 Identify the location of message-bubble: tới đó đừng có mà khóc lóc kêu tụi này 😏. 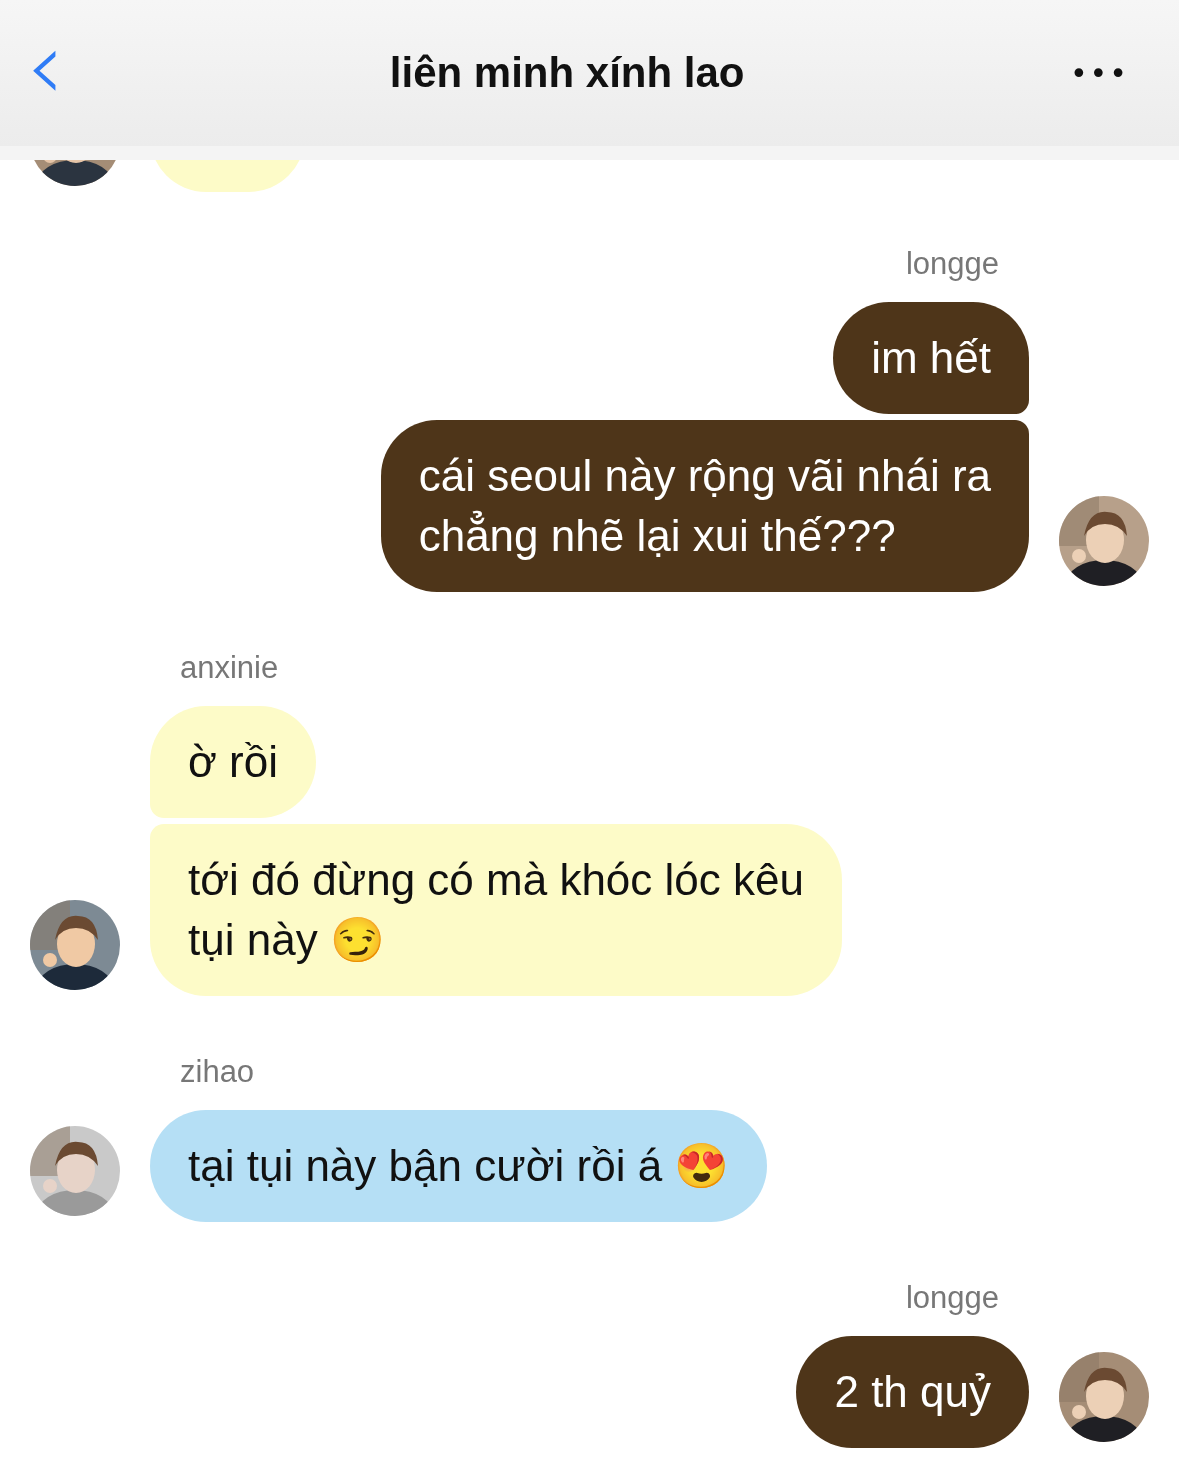
(496, 910).